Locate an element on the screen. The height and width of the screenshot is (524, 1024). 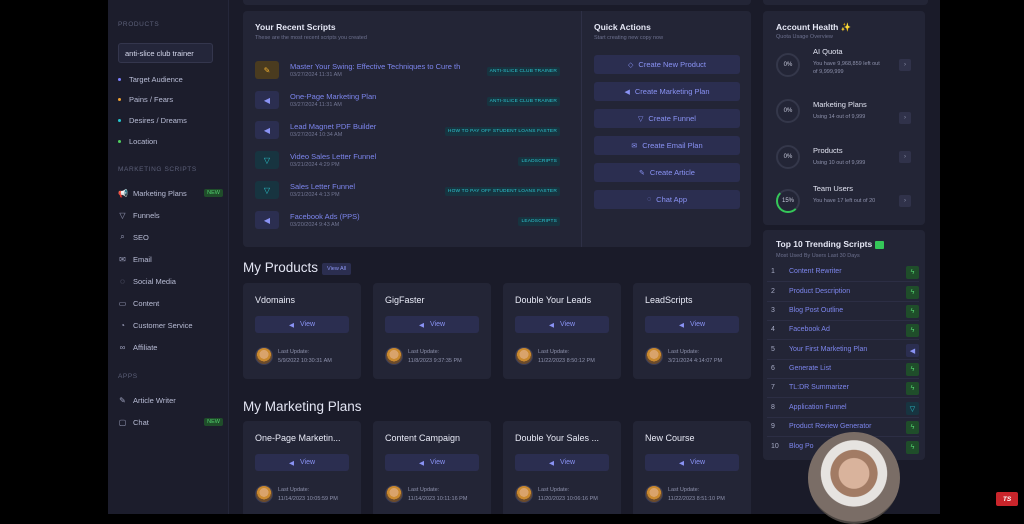
trending-row: 6 Generate List ϟ is located at coordinates (843, 370).